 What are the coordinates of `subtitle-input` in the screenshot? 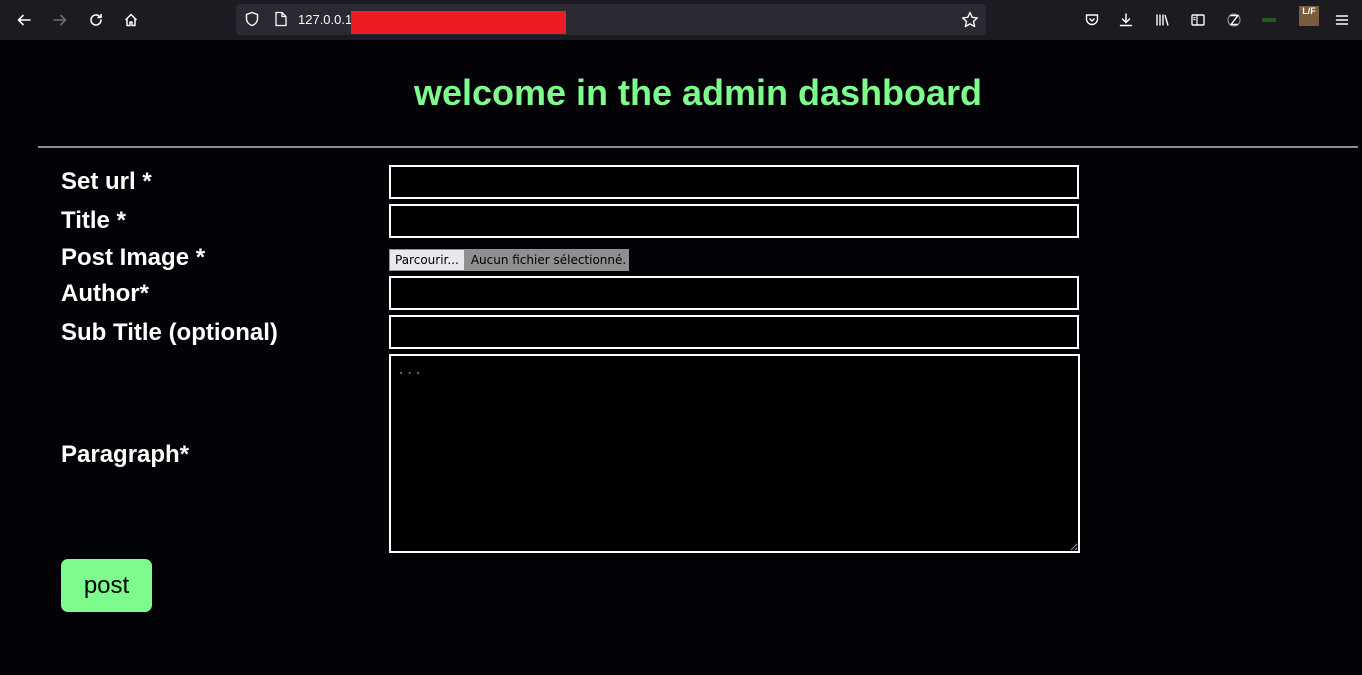 It's located at (734, 332).